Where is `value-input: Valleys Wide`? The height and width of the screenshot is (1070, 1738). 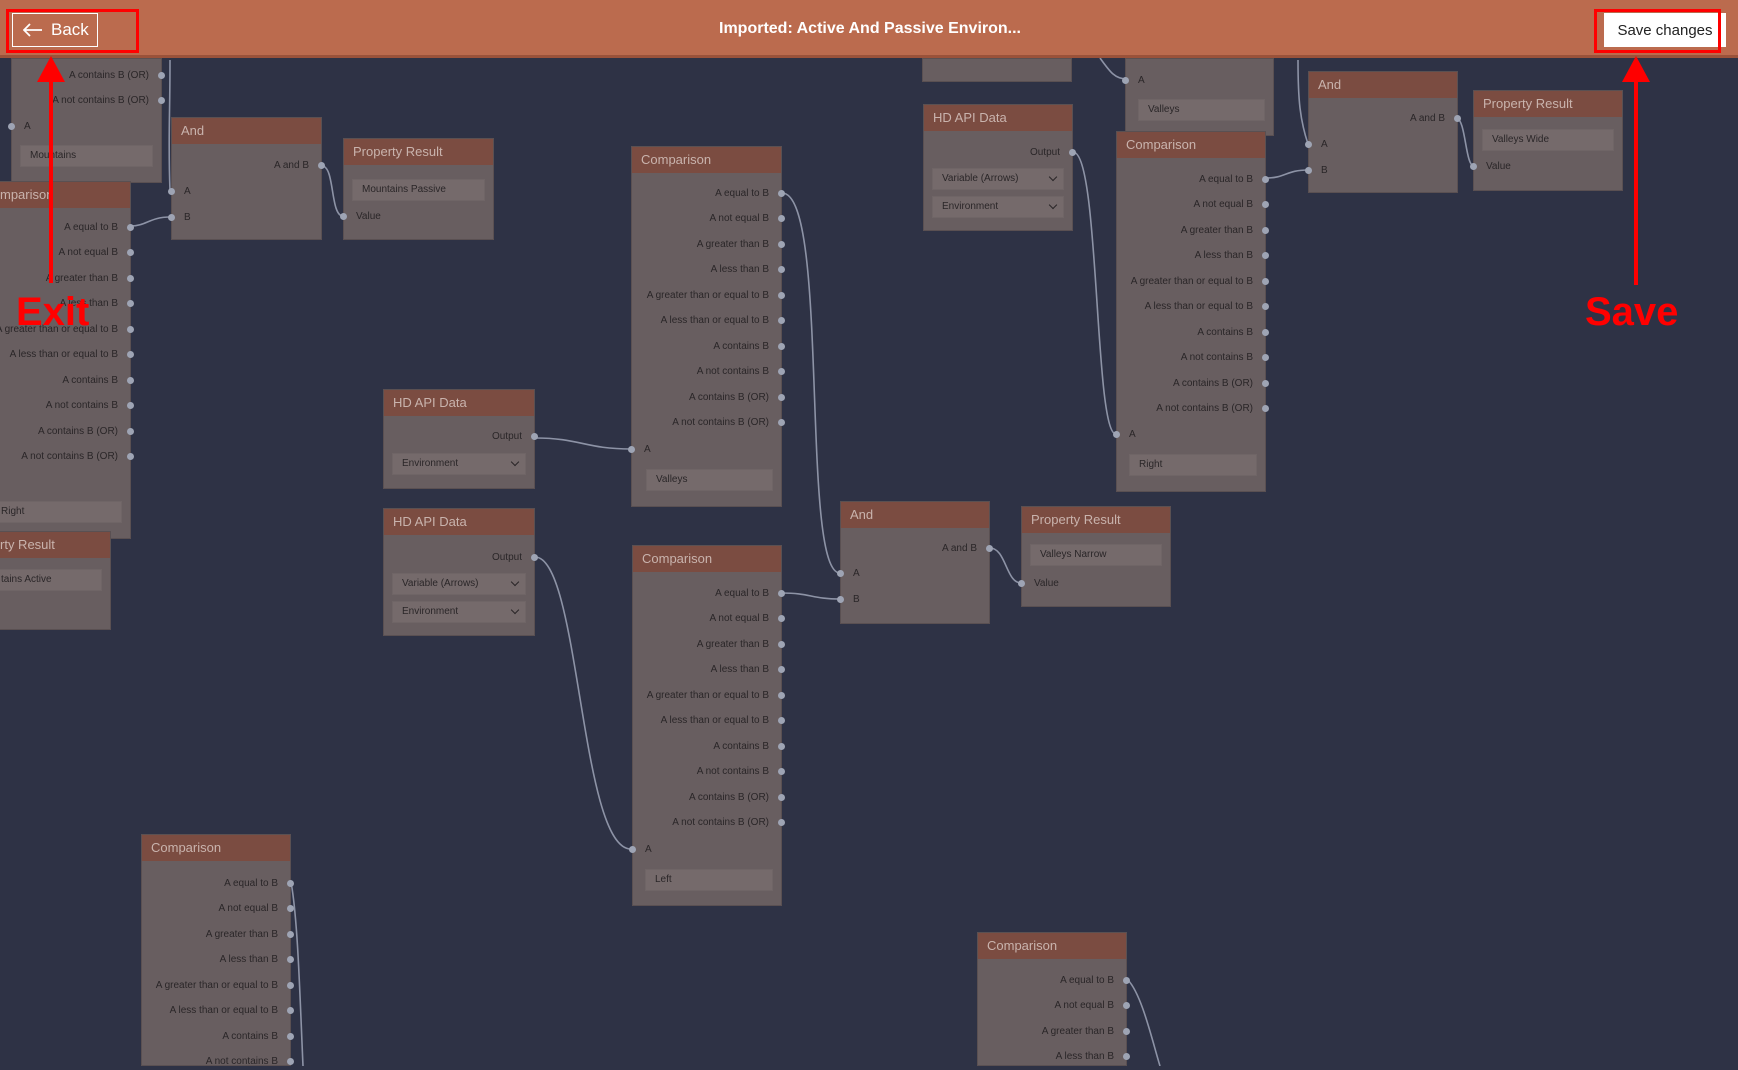 value-input: Valleys Wide is located at coordinates (1548, 140).